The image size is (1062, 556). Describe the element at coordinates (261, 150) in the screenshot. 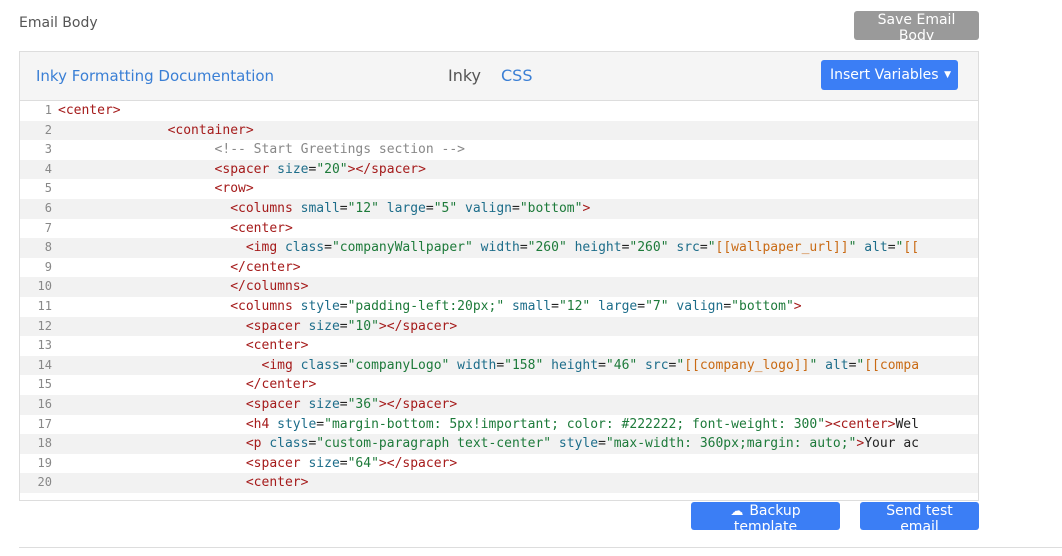

I see `code-text: <!-- Start Greetings section -->` at that location.